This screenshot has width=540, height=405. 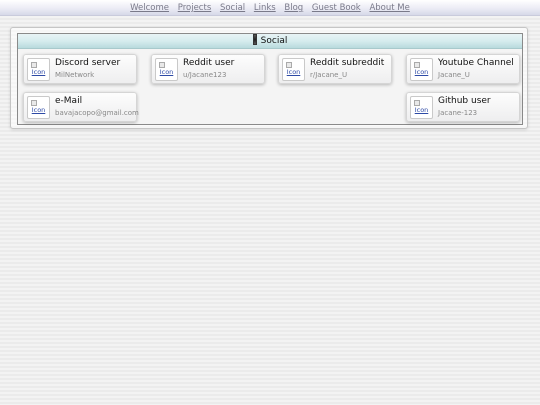 I want to click on social-card-email: Icon e-Mail bavajacopo@gmail.com, so click(x=81, y=107).